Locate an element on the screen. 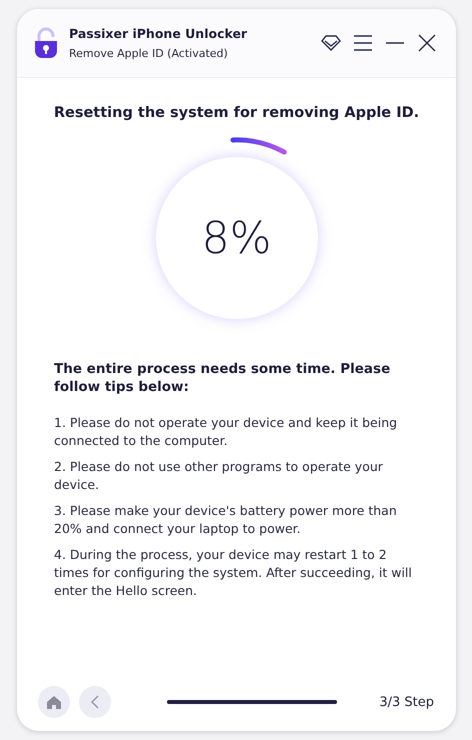 This screenshot has width=472, height=740. tip-text: 1. Please do not operate your device and keep it being connected to the computer. is located at coordinates (226, 432).